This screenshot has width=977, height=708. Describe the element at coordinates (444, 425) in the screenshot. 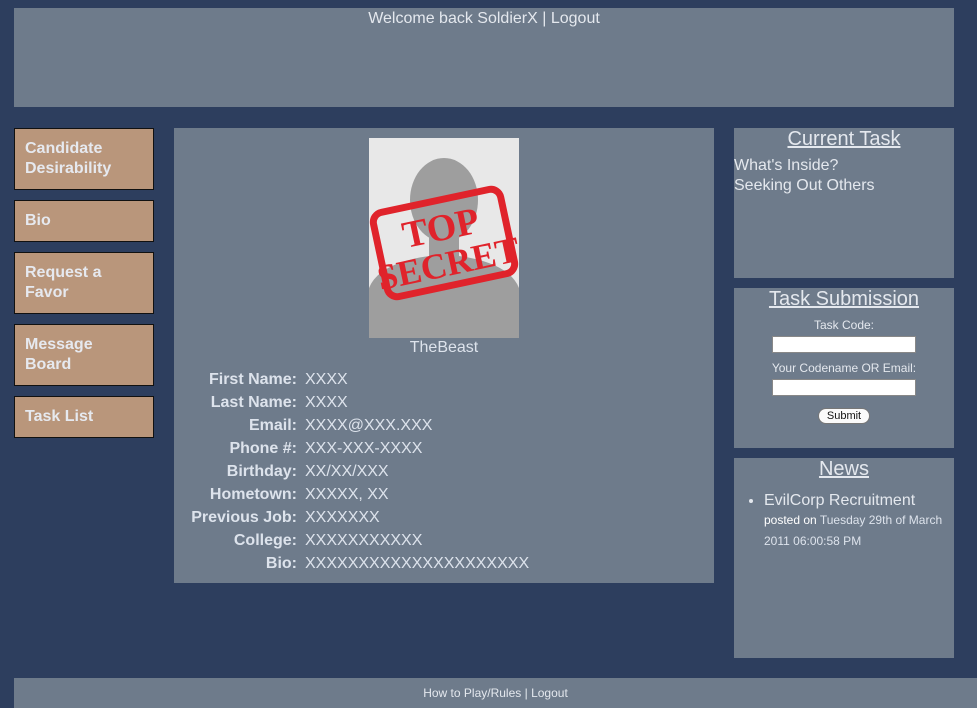

I see `profile-row-email: Email: XXXX@XXX.XXX` at that location.